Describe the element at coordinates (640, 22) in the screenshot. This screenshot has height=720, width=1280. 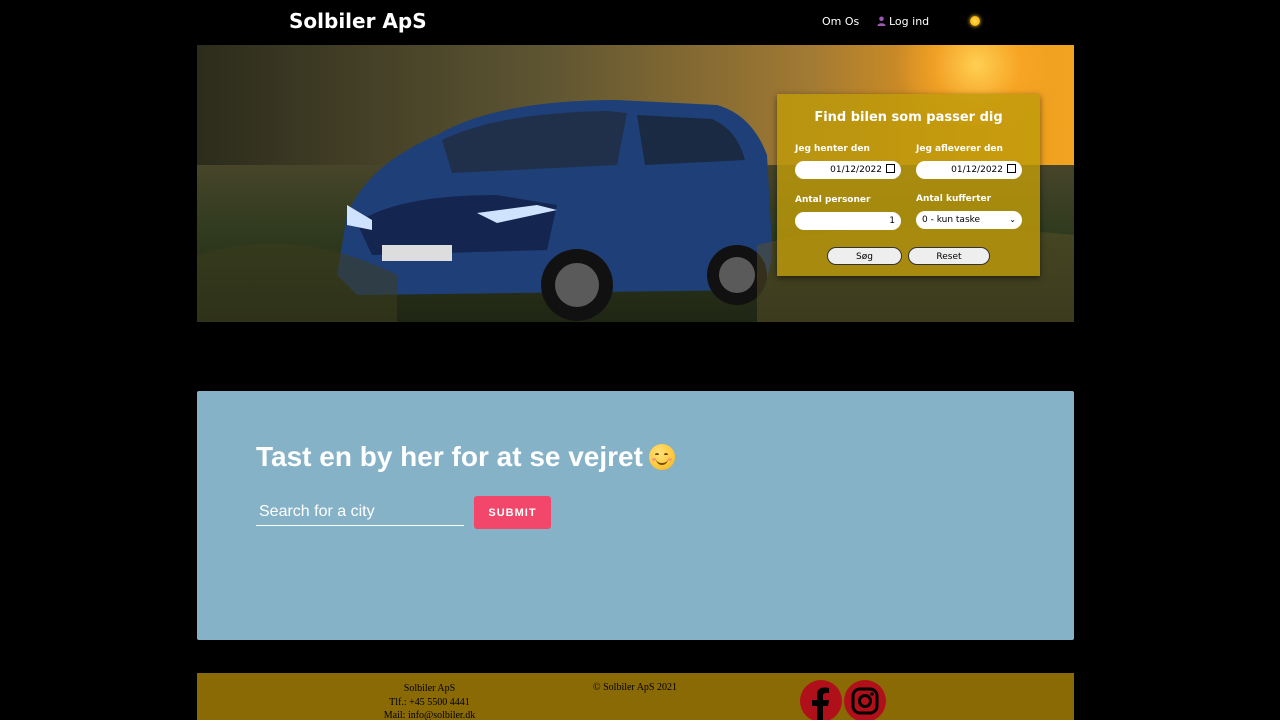
I see `top-navbar: Solbiler ApS Om Os Log ind` at that location.